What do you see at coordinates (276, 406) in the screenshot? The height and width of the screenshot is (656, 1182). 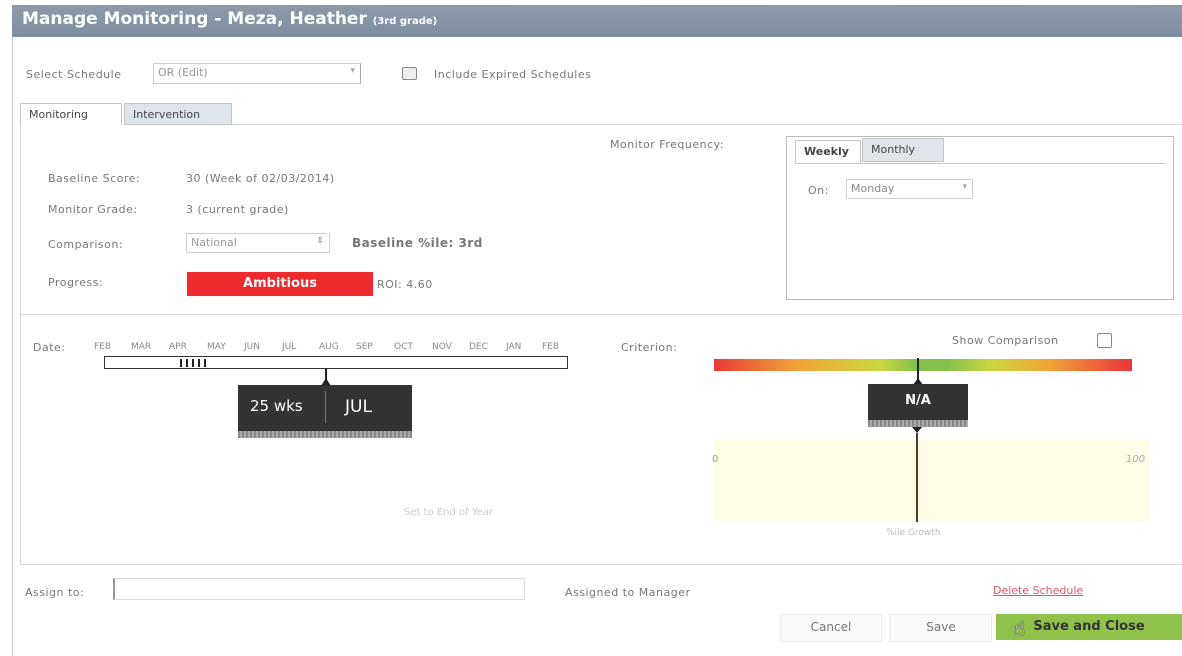 I see `weeks-value: 25 wks` at bounding box center [276, 406].